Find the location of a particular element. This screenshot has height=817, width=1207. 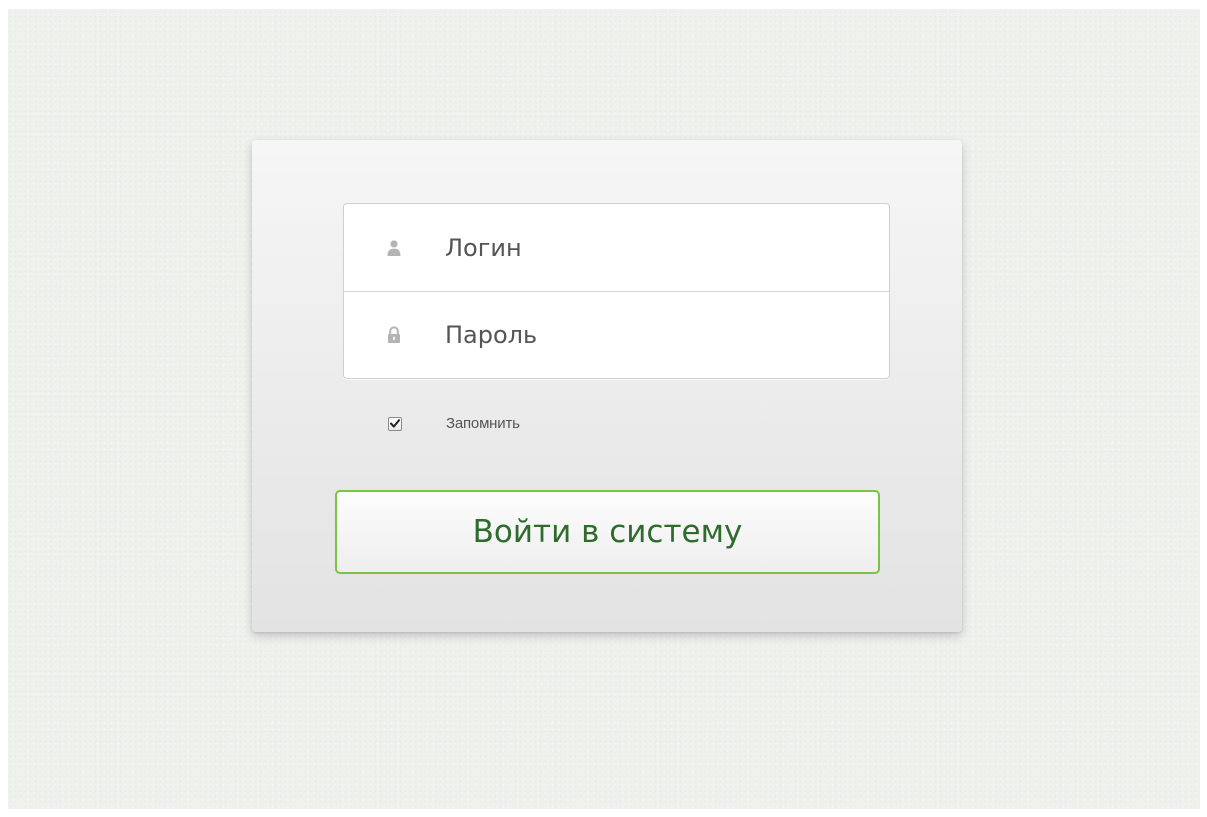

username-input is located at coordinates (655, 247).